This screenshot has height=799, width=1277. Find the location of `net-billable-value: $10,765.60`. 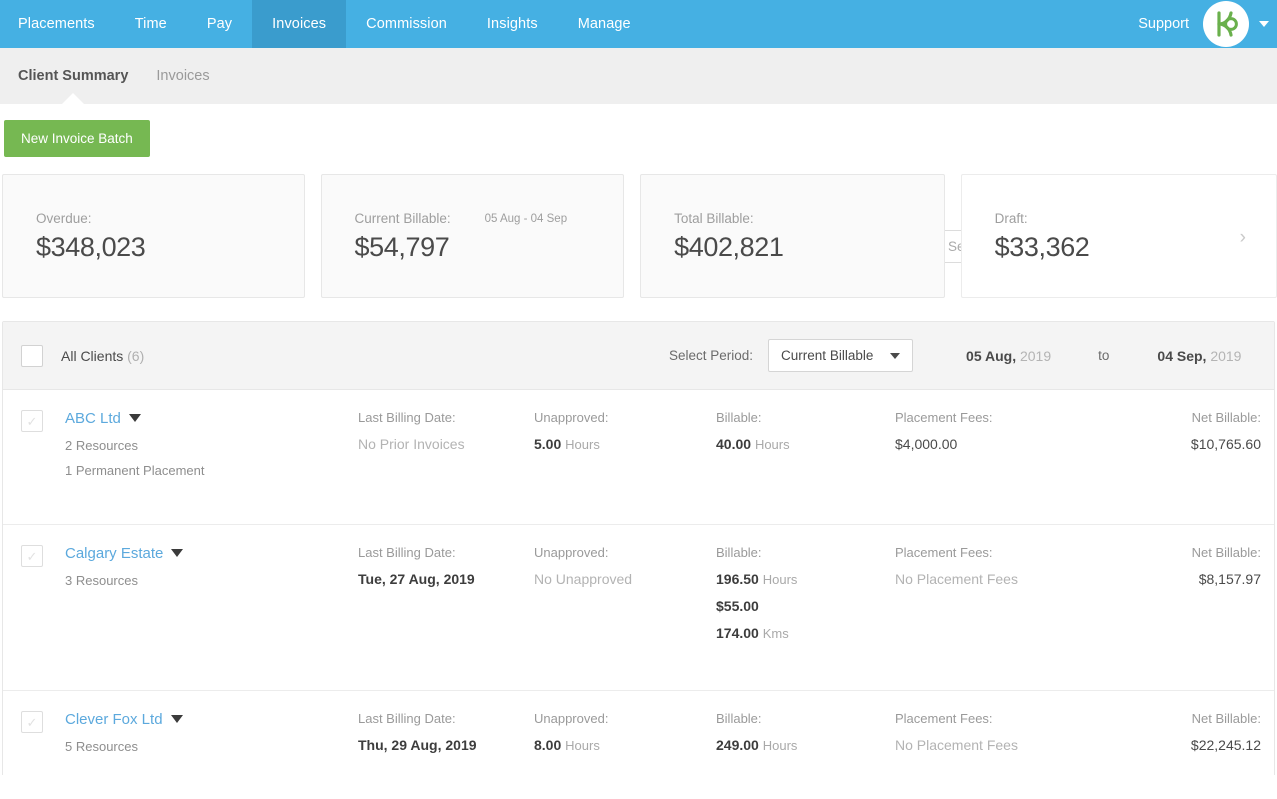

net-billable-value: $10,765.60 is located at coordinates (1225, 444).